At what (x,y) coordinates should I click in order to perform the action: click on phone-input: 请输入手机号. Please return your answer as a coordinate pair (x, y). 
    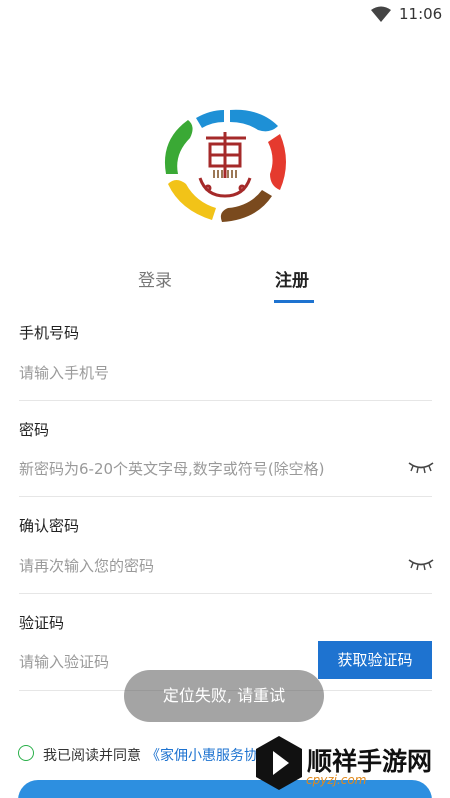
    Looking at the image, I should click on (64, 372).